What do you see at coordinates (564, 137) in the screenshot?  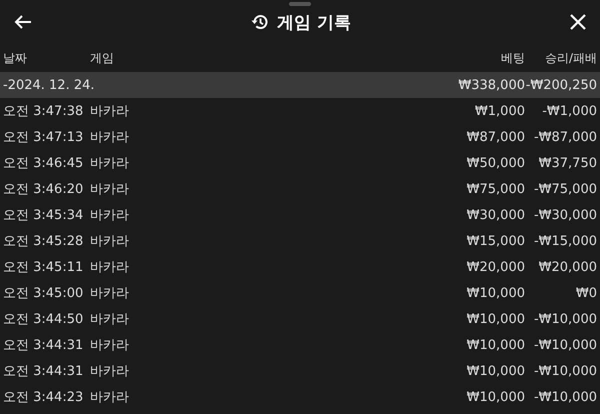 I see `result-cell-text: -₩87,000` at bounding box center [564, 137].